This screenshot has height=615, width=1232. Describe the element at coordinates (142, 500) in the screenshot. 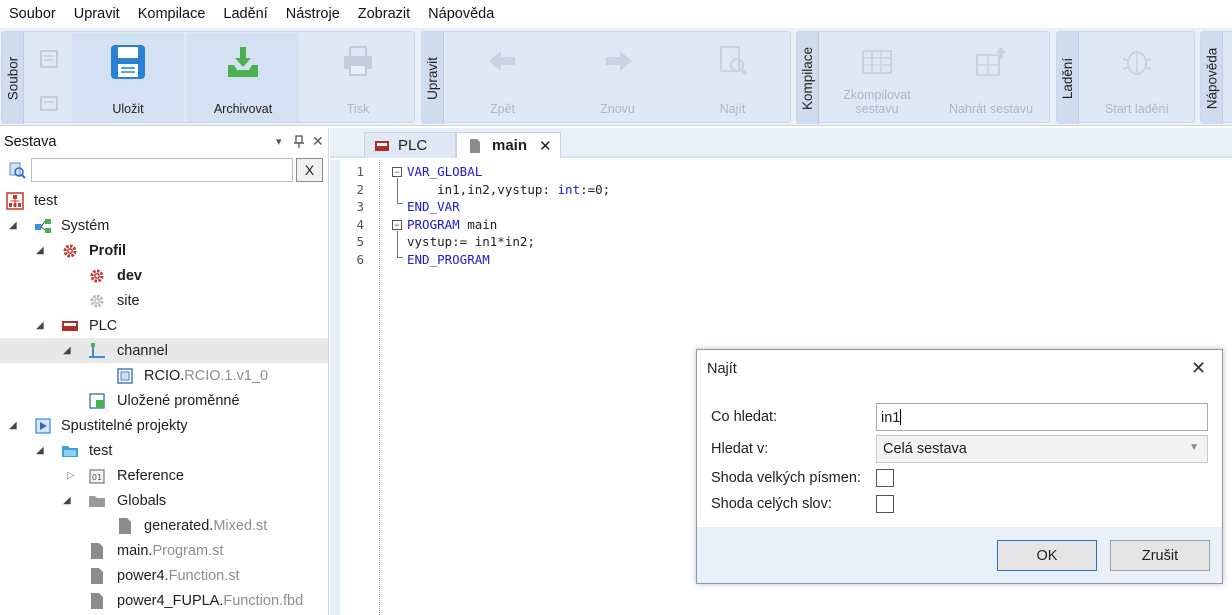

I see `tree-label: Globals` at that location.